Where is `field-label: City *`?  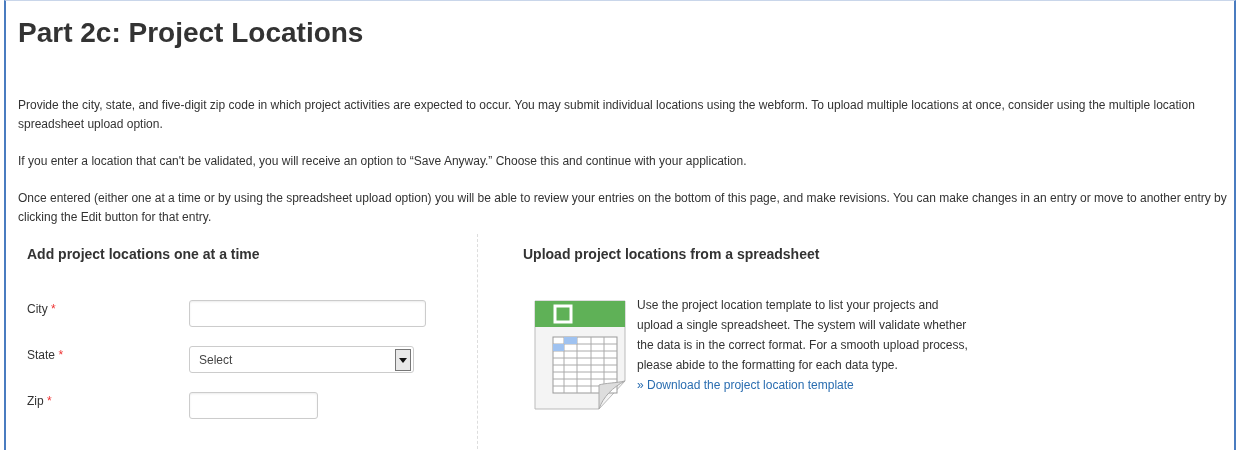
field-label: City * is located at coordinates (42, 308).